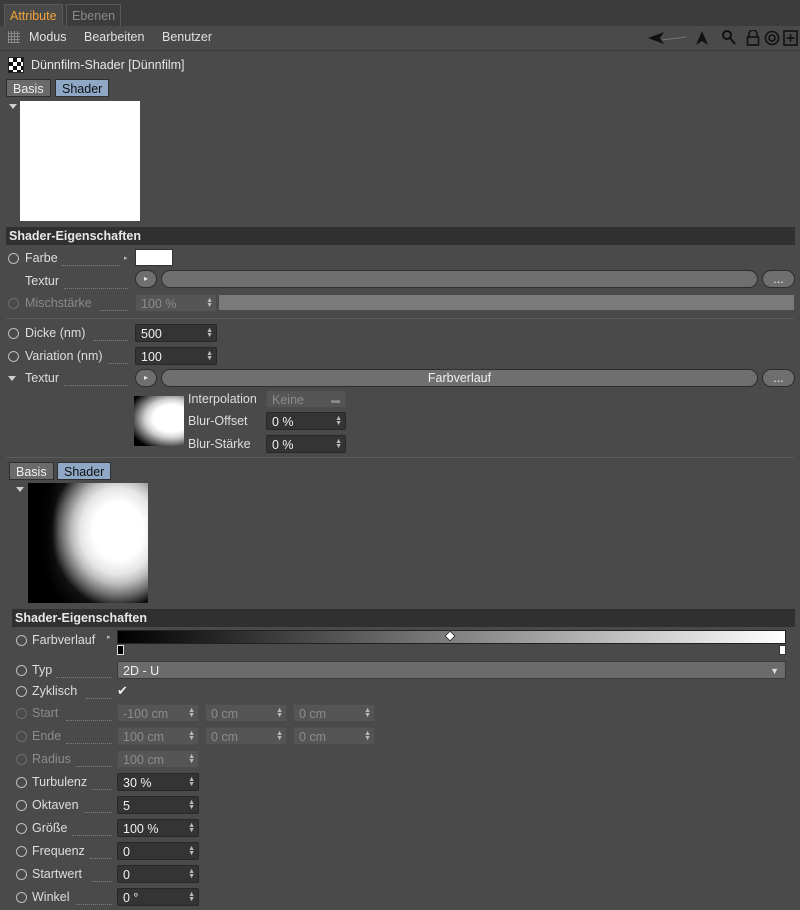  I want to click on texture-thumbnail, so click(159, 421).